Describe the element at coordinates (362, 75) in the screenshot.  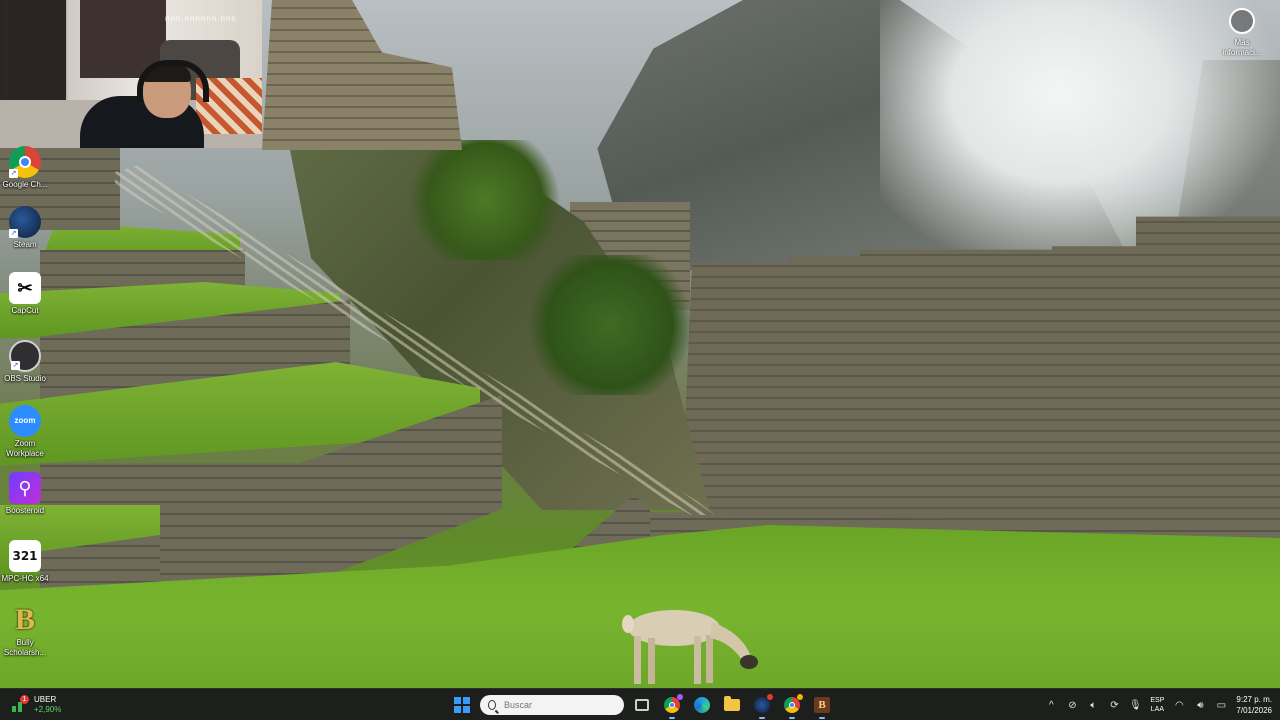
I see `wallpaper-upper-building` at that location.